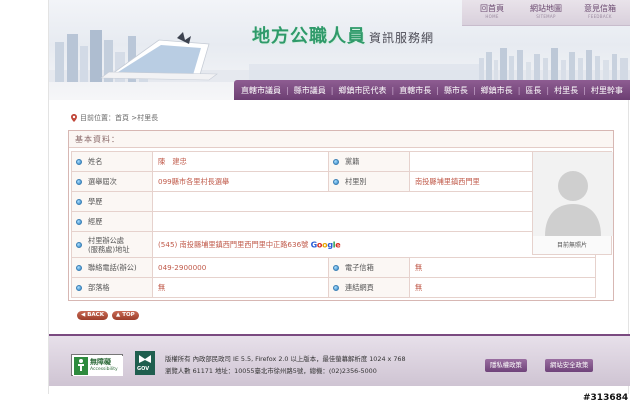  What do you see at coordinates (74, 118) in the screenshot?
I see `location-pin-icon` at bounding box center [74, 118].